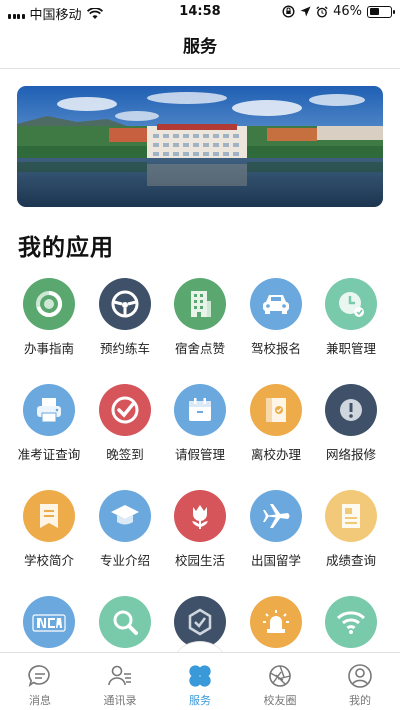  What do you see at coordinates (374, 11) in the screenshot?
I see `battery-fill` at bounding box center [374, 11].